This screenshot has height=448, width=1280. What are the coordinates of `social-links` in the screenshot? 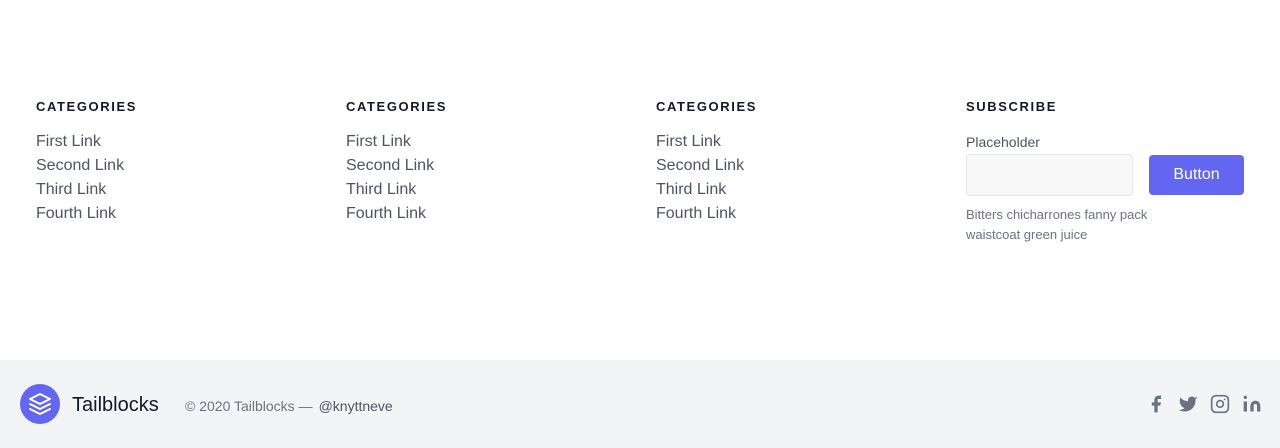 It's located at (1204, 404).